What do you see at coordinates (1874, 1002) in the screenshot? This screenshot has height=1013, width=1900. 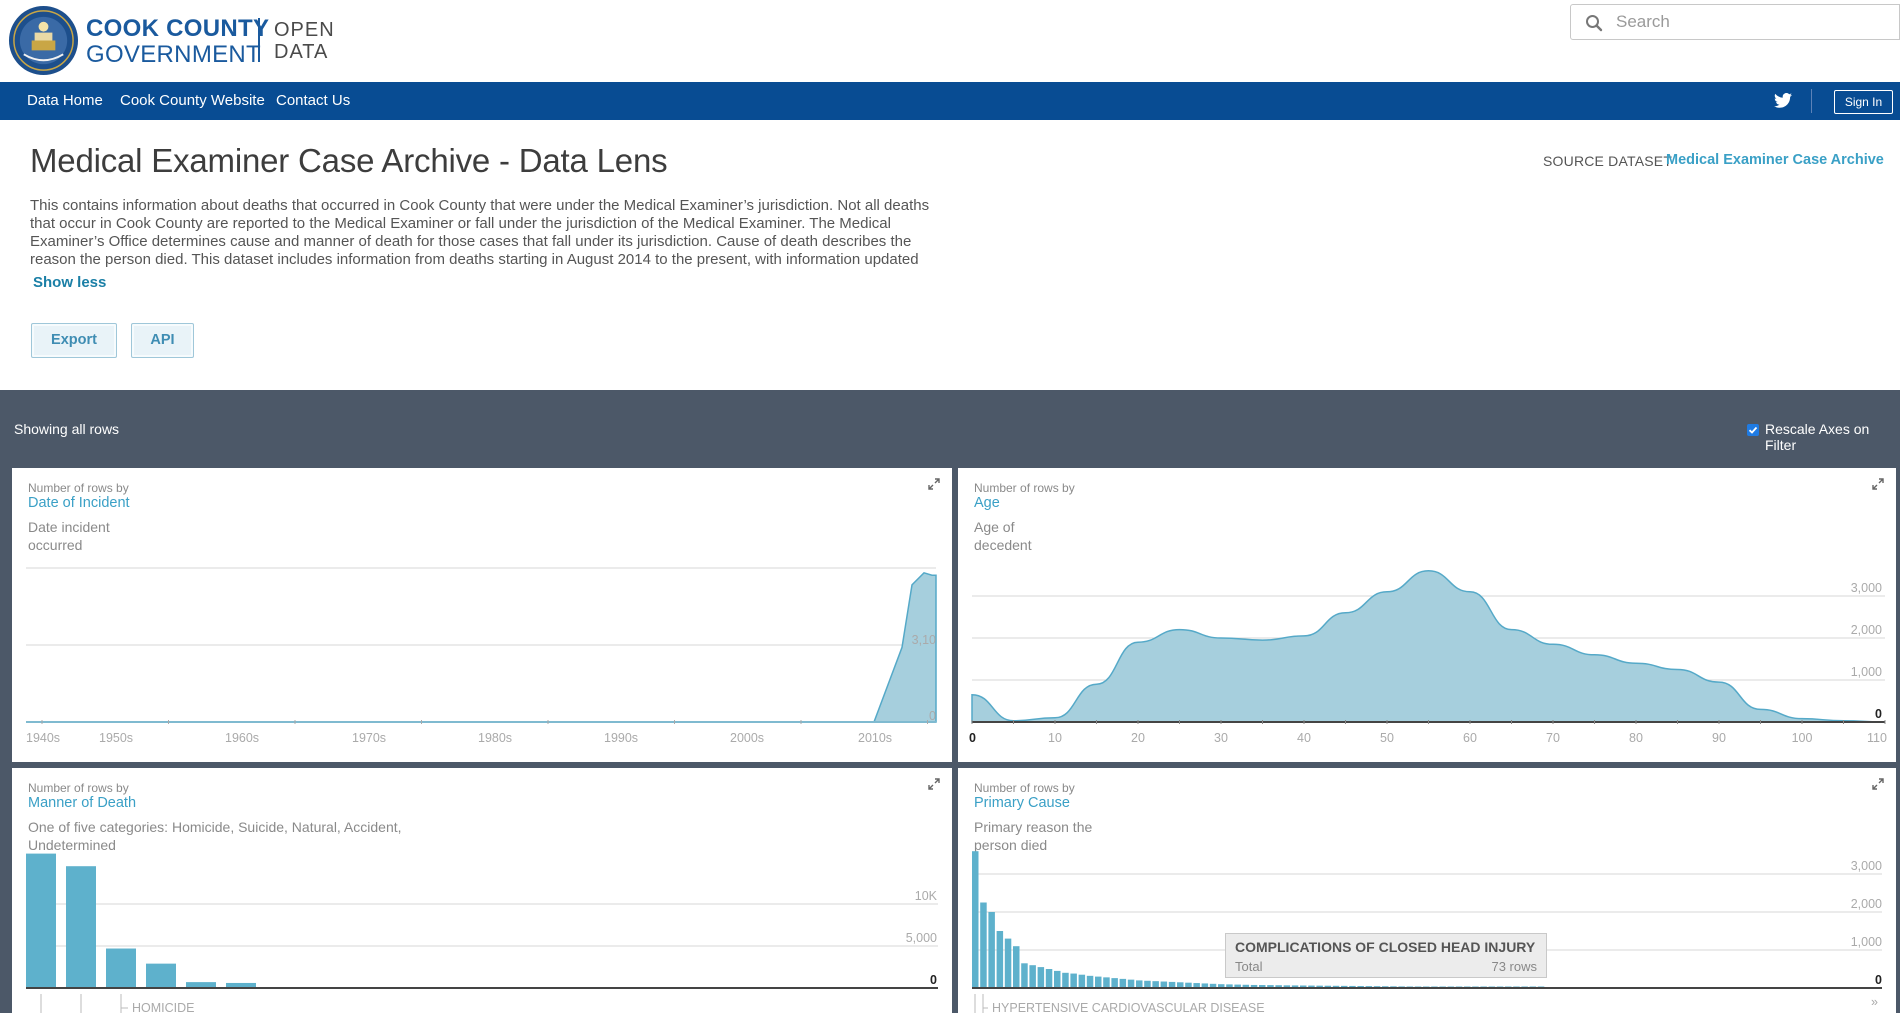 I see `scroll-more-icon: »` at bounding box center [1874, 1002].